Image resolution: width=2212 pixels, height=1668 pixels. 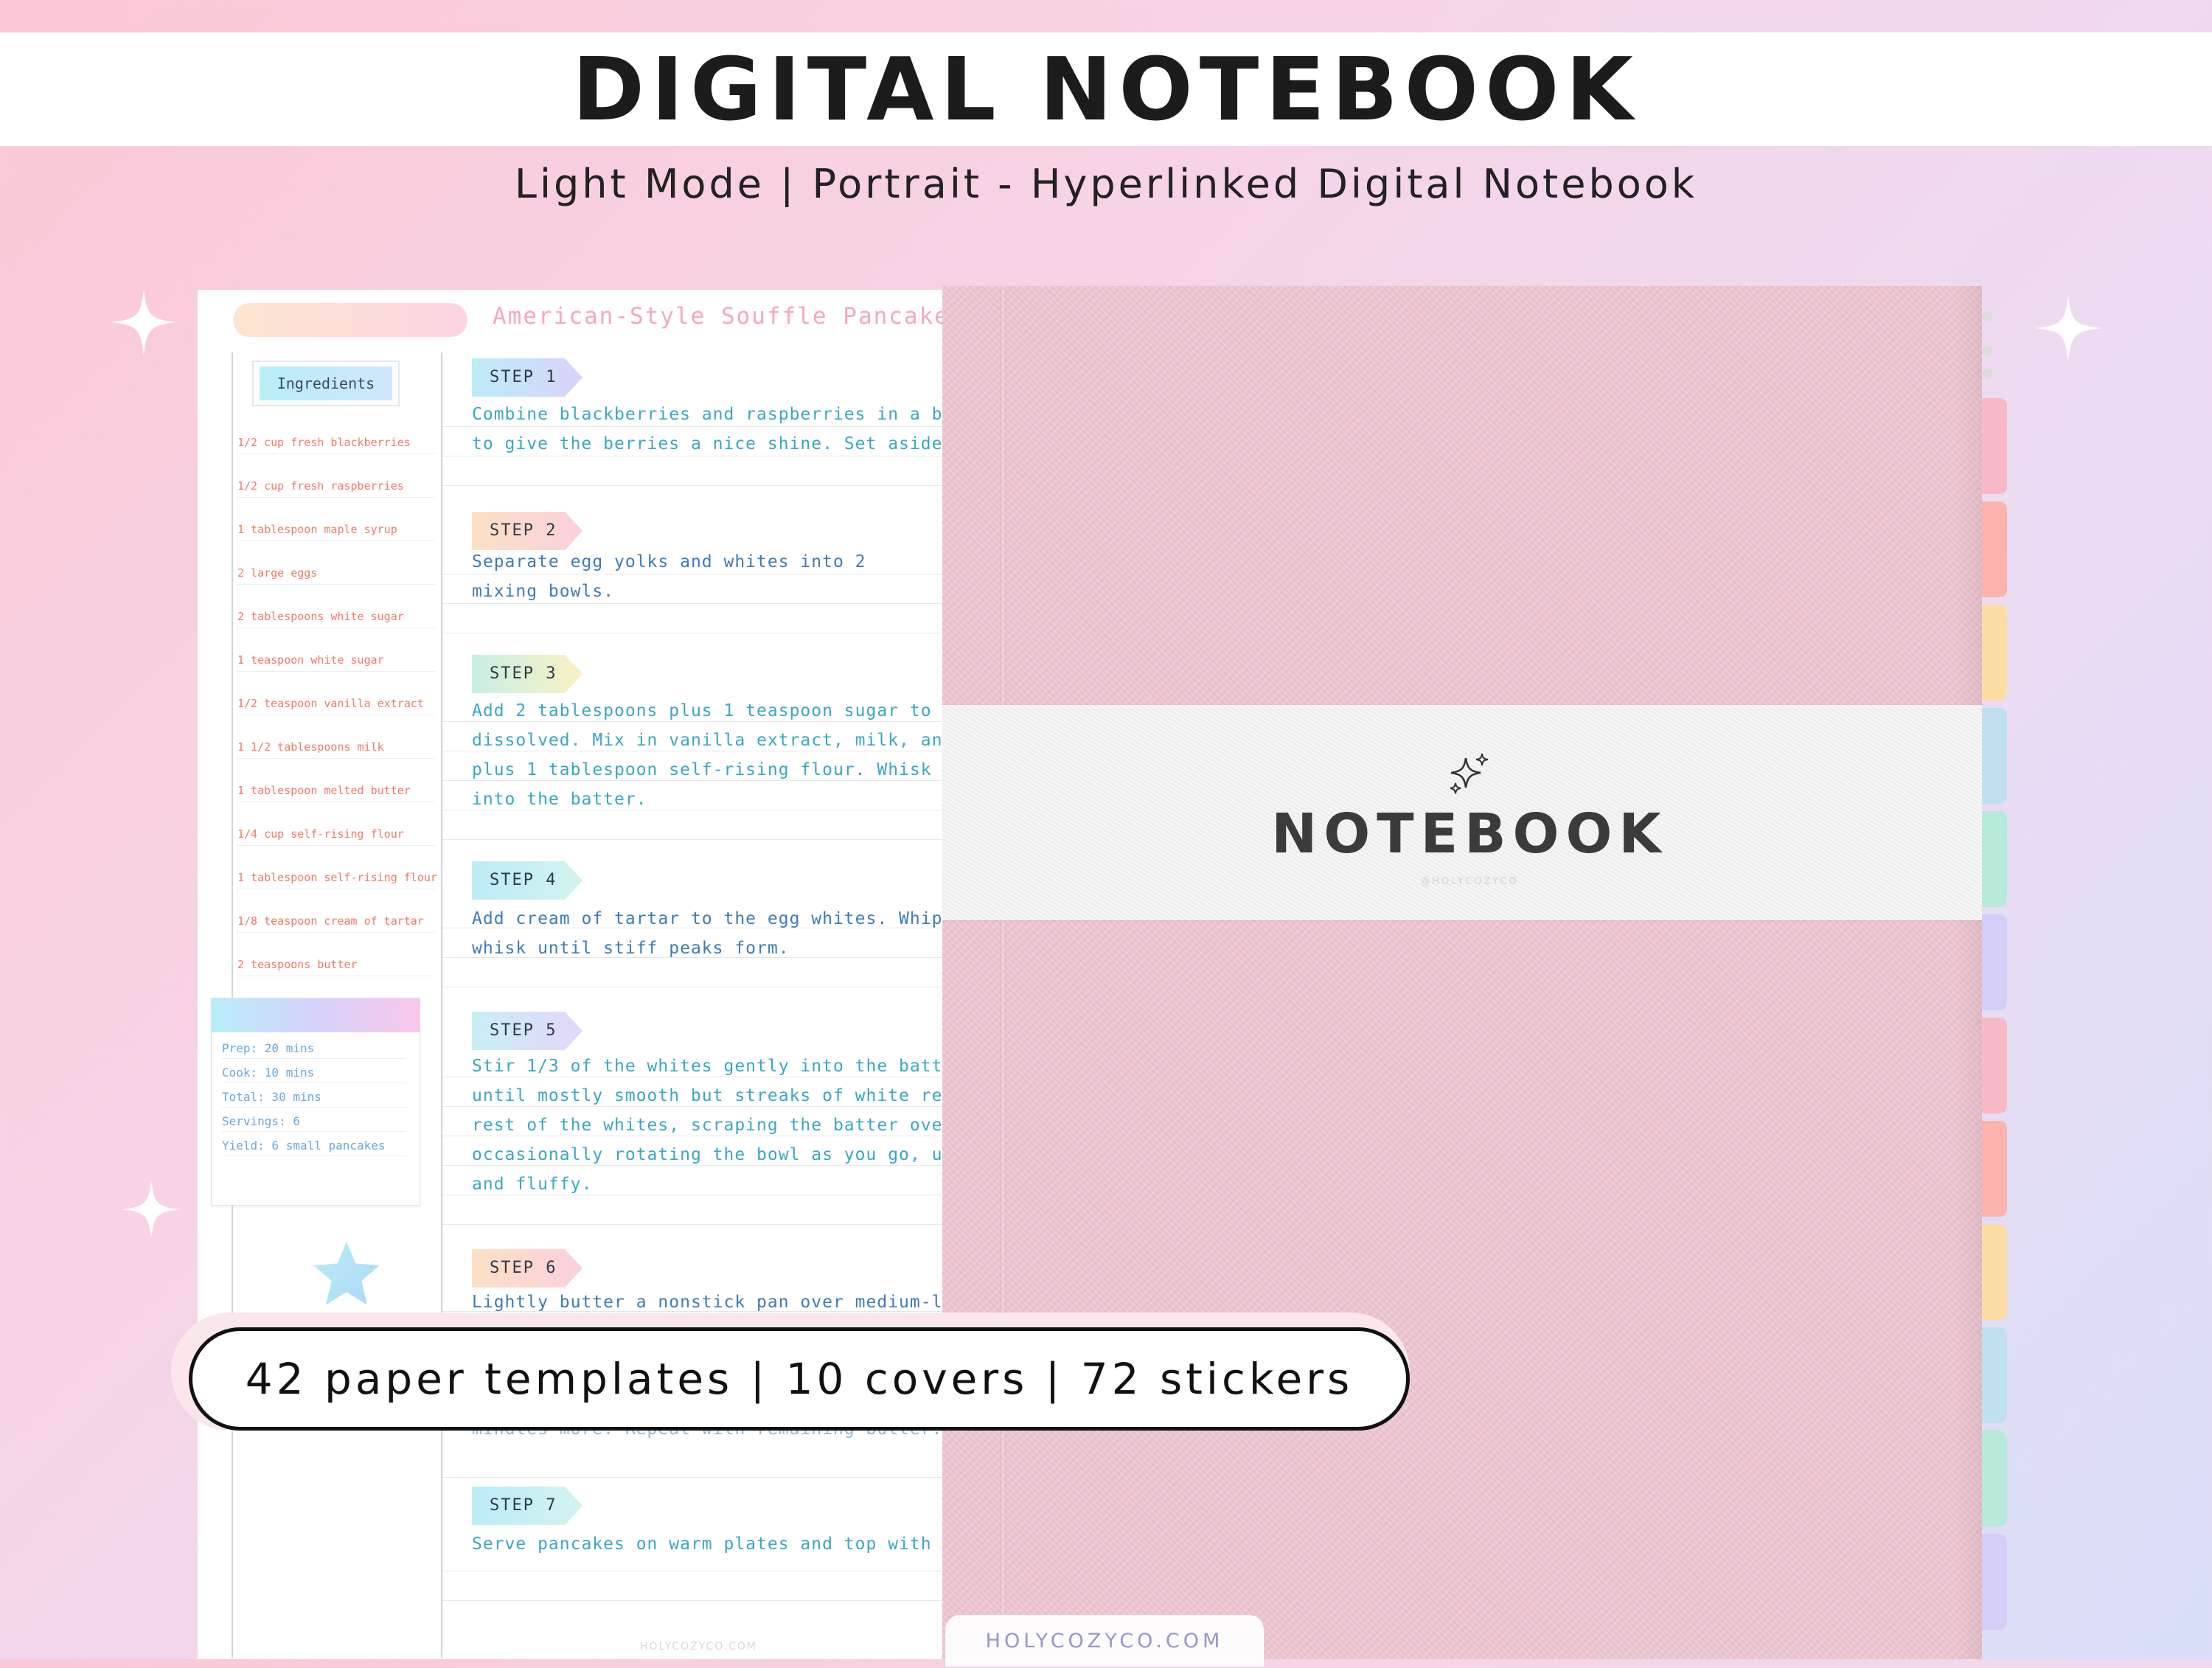 What do you see at coordinates (310, 747) in the screenshot?
I see `ingredient-item: 1 1/2 tablespoons milk` at bounding box center [310, 747].